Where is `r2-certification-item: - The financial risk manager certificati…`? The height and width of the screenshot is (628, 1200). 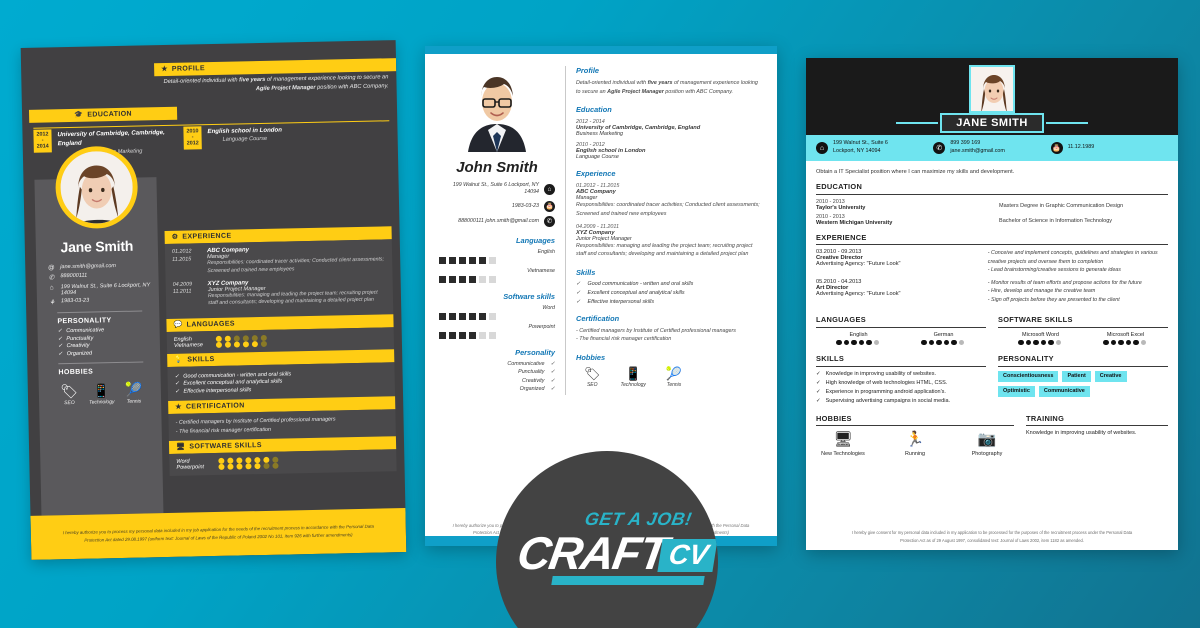
r2-certification-item: - The financial risk manager certificati… is located at coordinates (624, 339).